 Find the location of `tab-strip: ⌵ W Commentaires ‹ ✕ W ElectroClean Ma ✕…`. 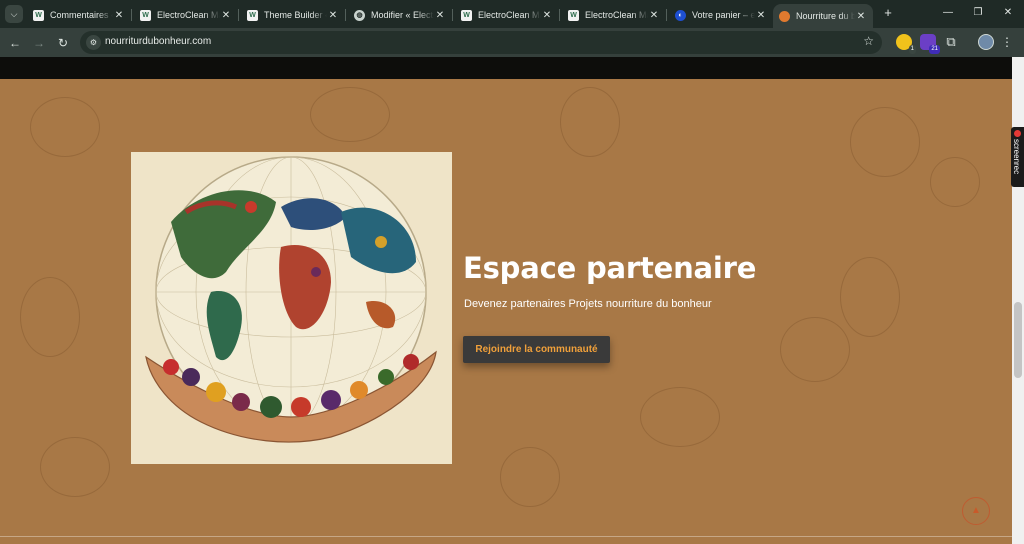

tab-strip: ⌵ W Commentaires ‹ ✕ W ElectroClean Ma ✕… is located at coordinates (512, 14).